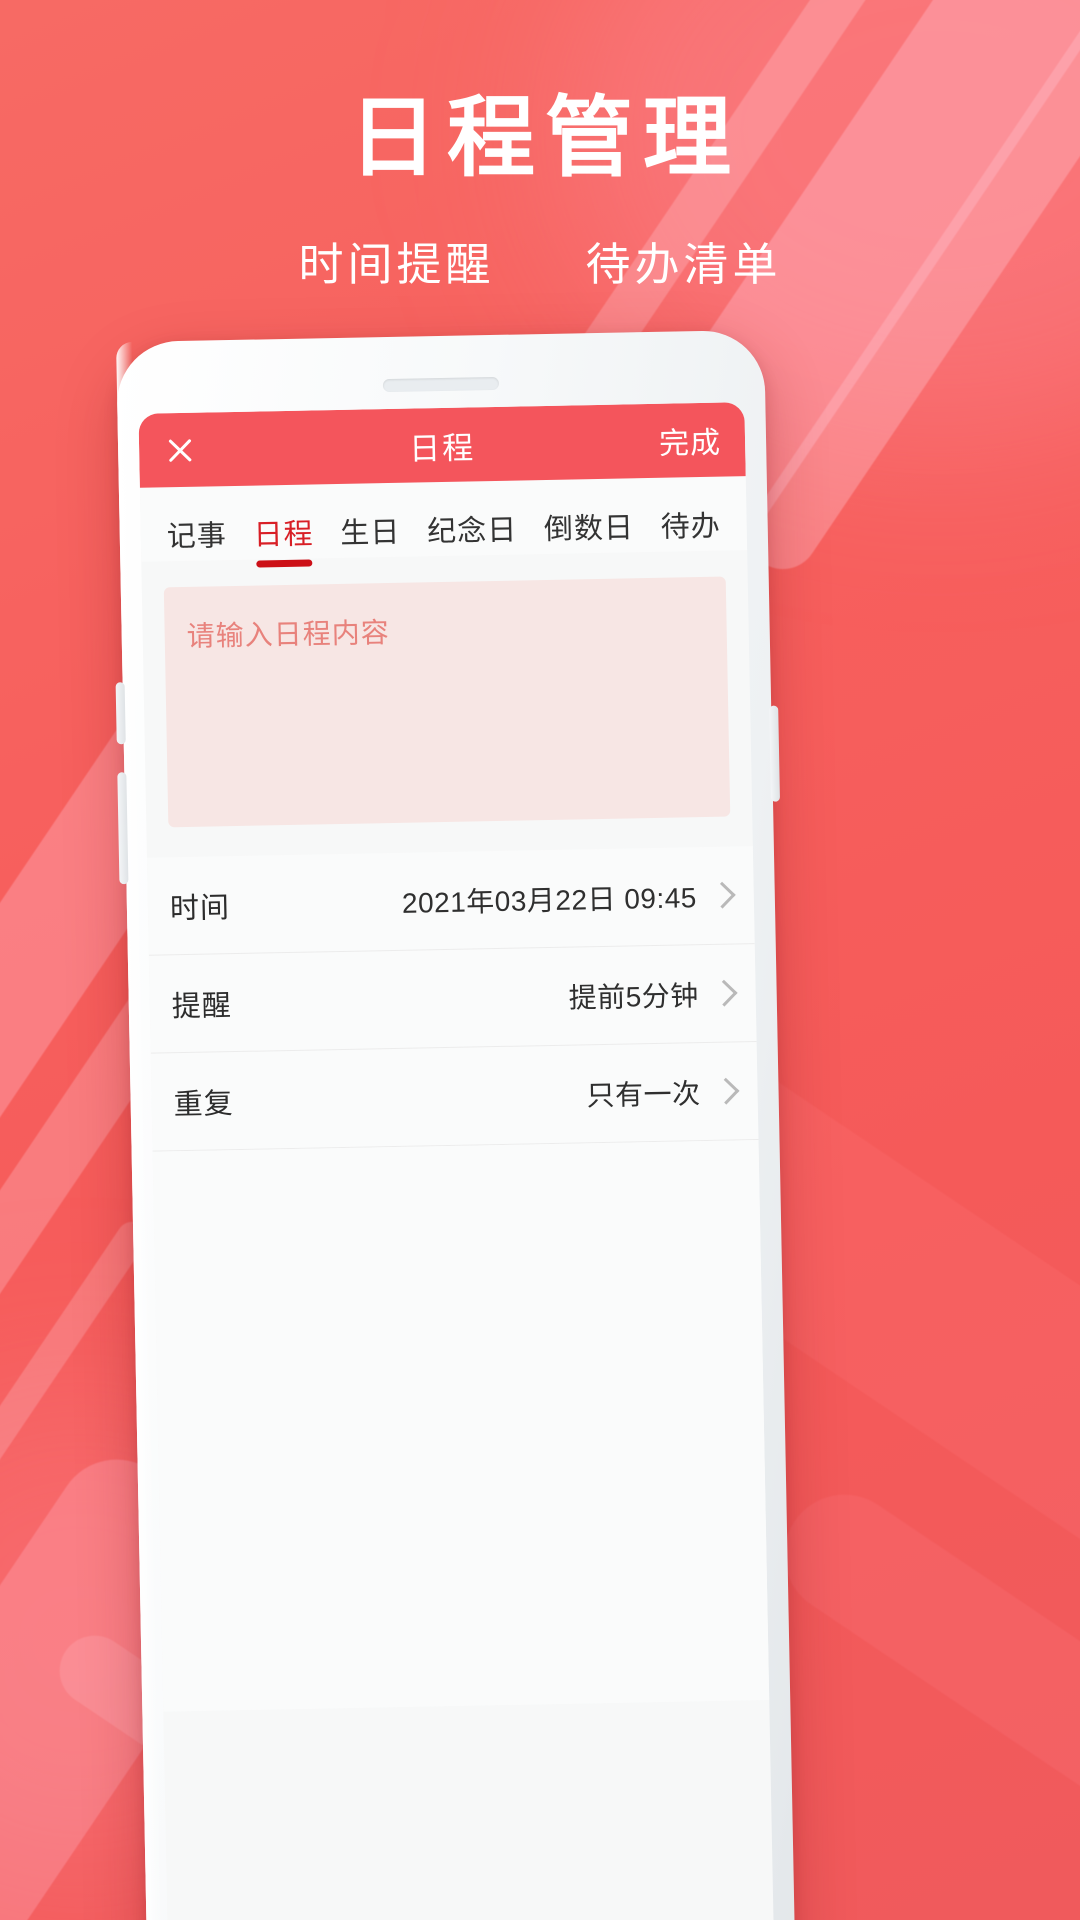 The height and width of the screenshot is (1920, 1080). What do you see at coordinates (690, 531) in the screenshot?
I see `tab-daiban: 待办` at bounding box center [690, 531].